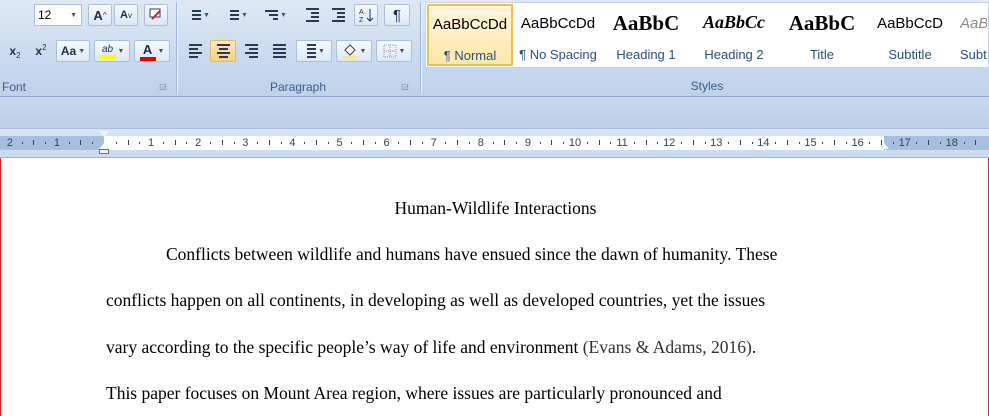 The height and width of the screenshot is (416, 989). I want to click on horizontal-ruler: 2 1 1 2 3 4 5 6 7 8 9 10 11 12 13 14 15 16 17 18, so click(494, 143).